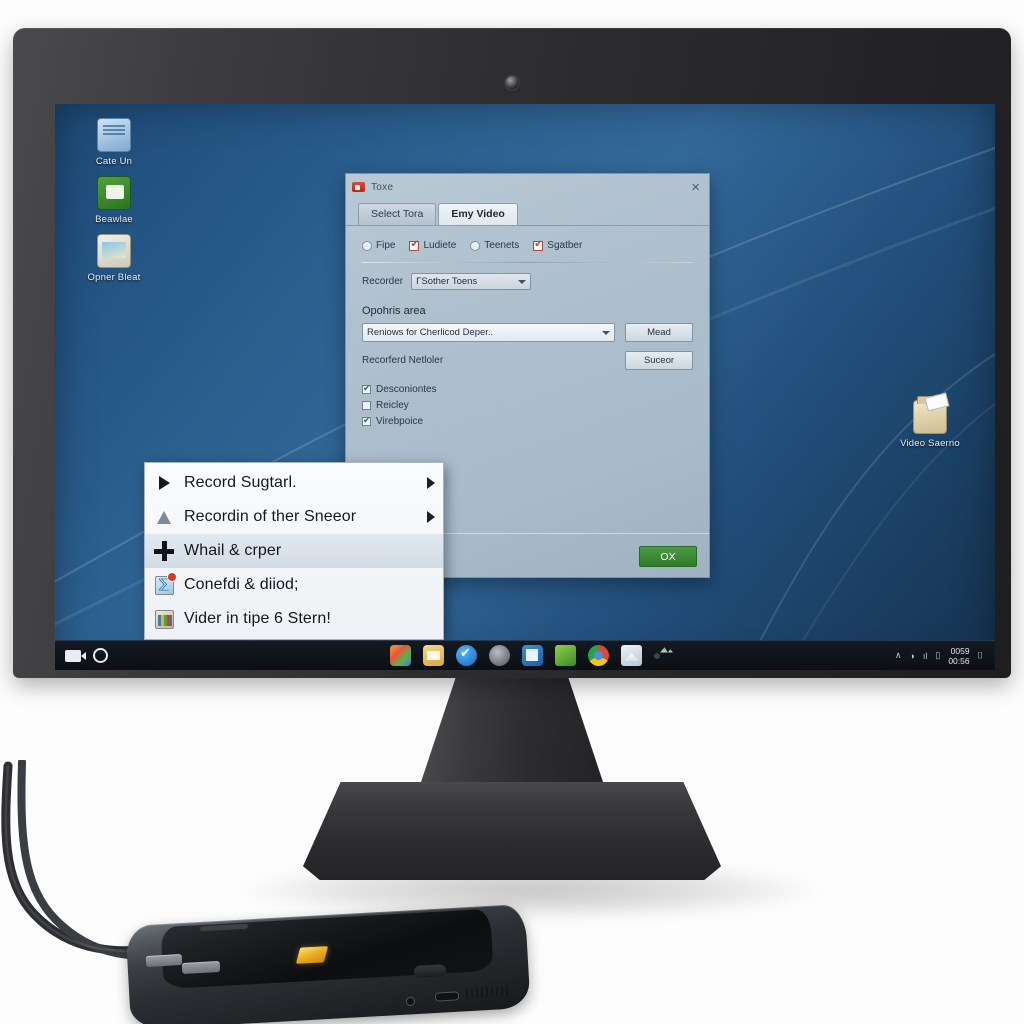  What do you see at coordinates (657, 655) in the screenshot?
I see `photo-app-icon` at bounding box center [657, 655].